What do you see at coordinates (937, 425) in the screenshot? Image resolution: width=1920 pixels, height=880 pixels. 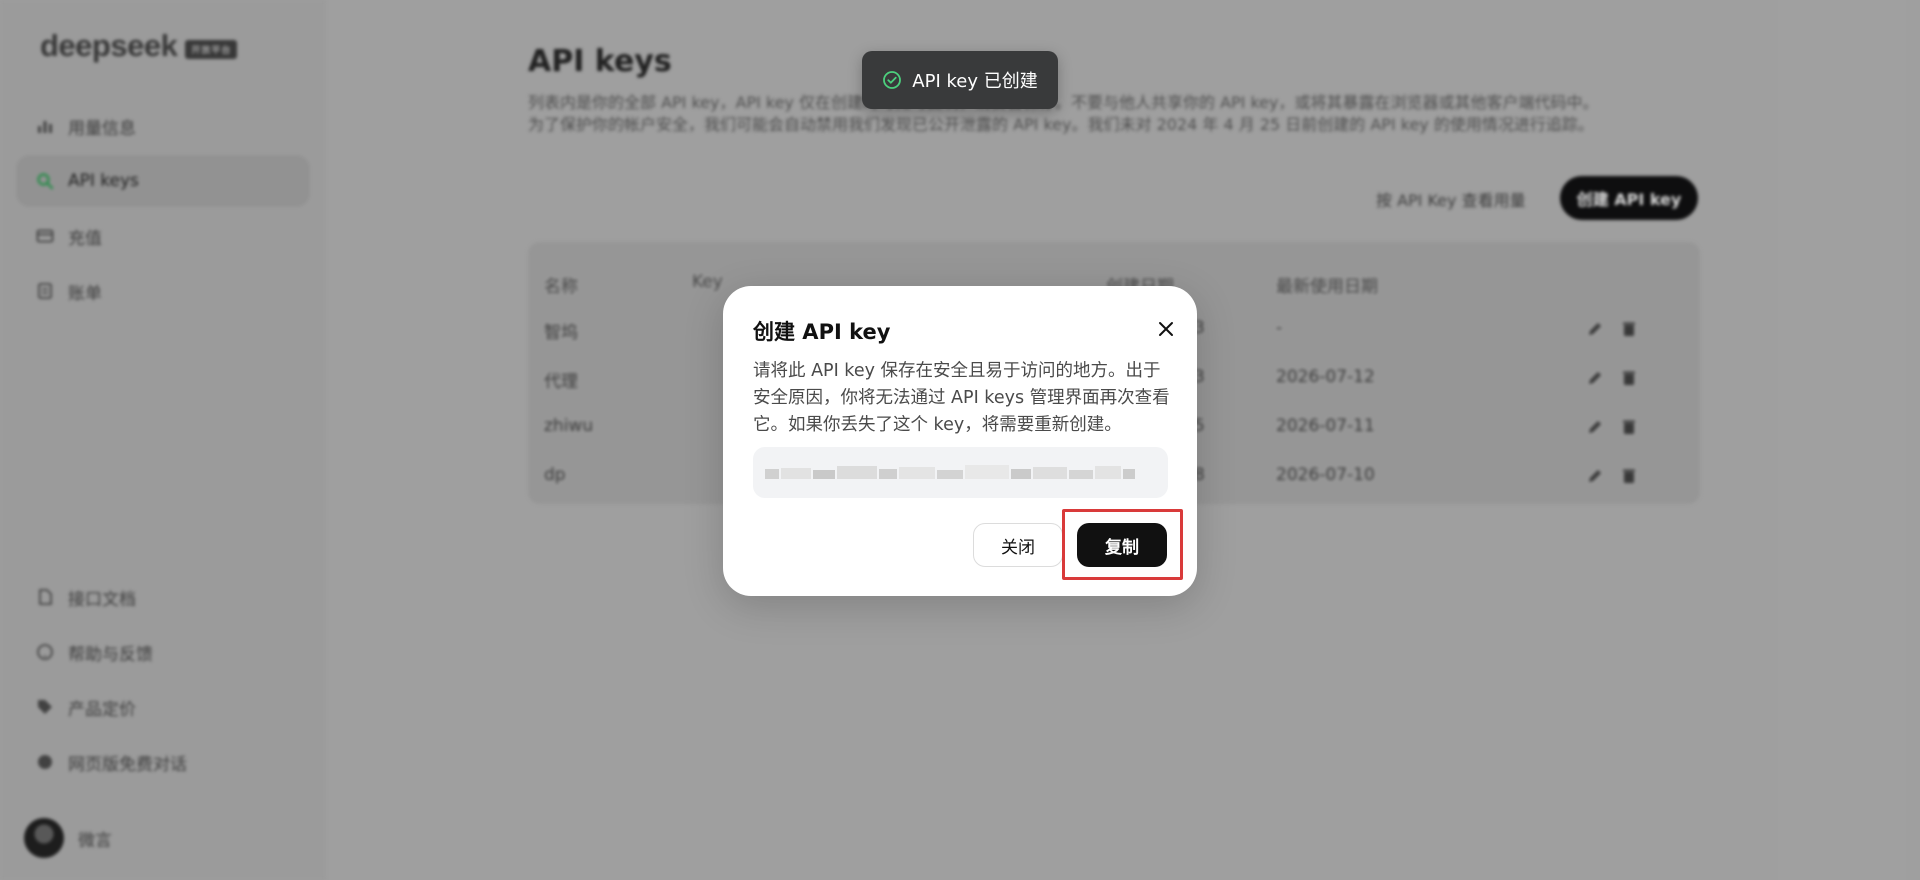 I see `dialog-message-line: 它。如果你丢失了这个 key，将需要重新创建。` at bounding box center [937, 425].